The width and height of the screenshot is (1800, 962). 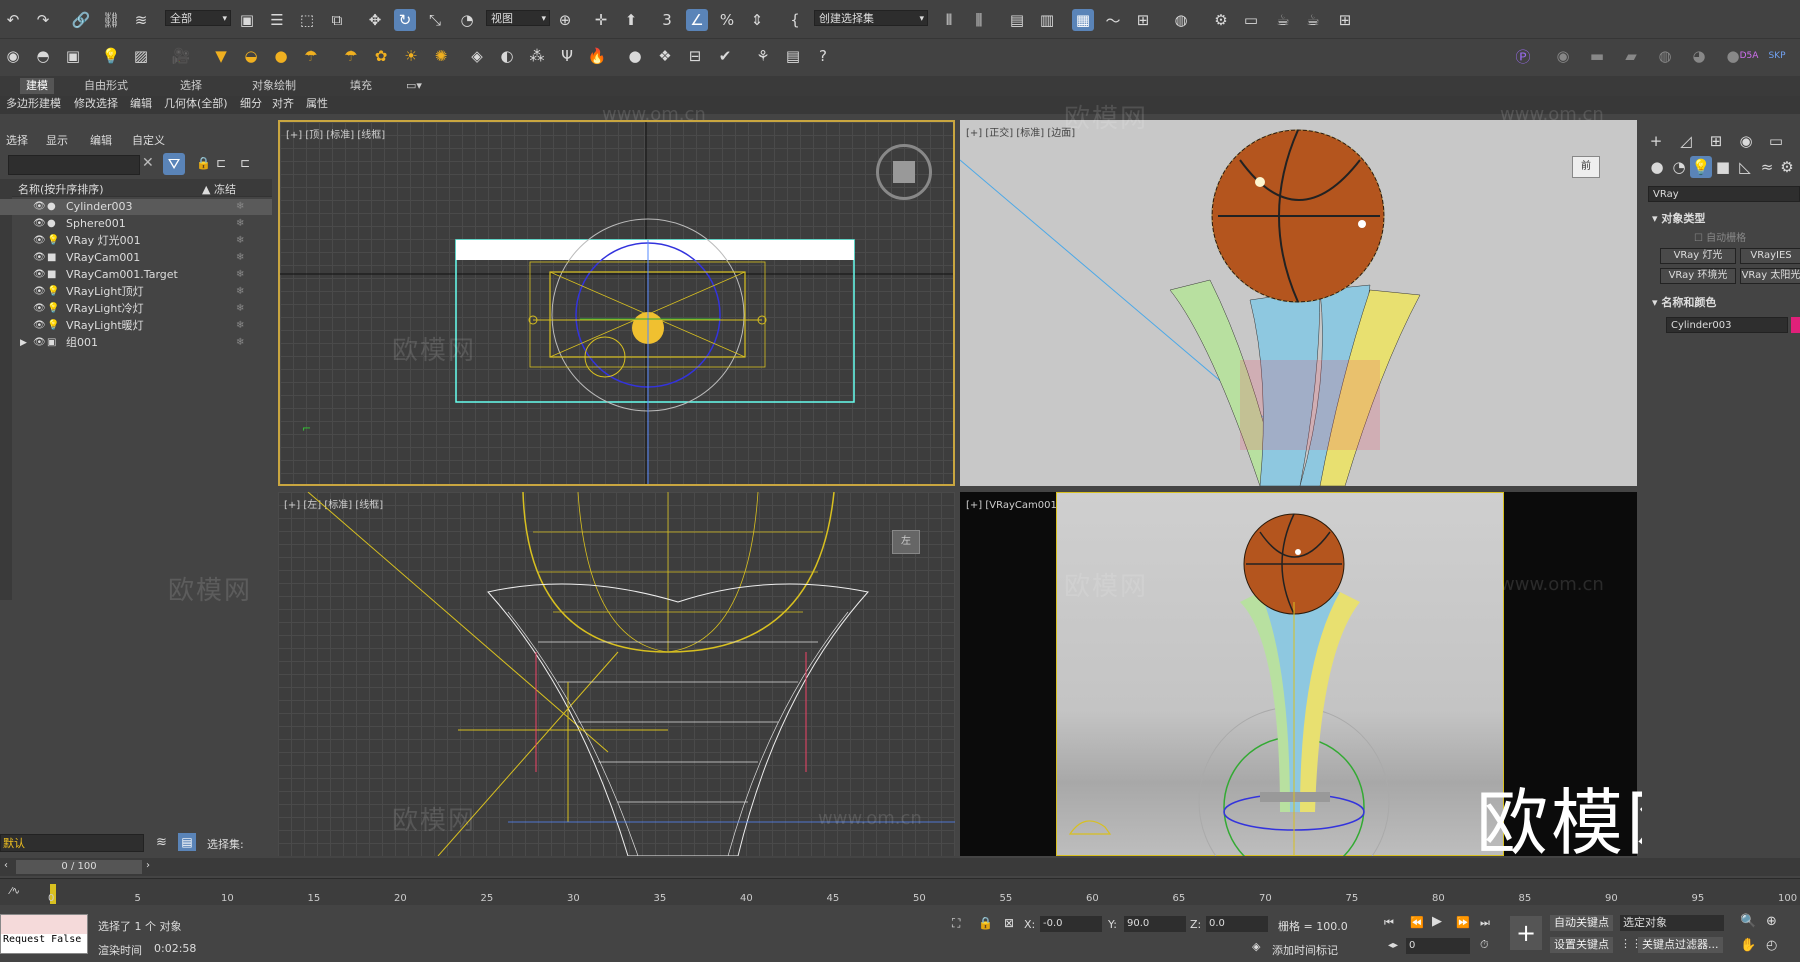 What do you see at coordinates (565, 20) in the screenshot?
I see `pivot-icon: ⊕` at bounding box center [565, 20].